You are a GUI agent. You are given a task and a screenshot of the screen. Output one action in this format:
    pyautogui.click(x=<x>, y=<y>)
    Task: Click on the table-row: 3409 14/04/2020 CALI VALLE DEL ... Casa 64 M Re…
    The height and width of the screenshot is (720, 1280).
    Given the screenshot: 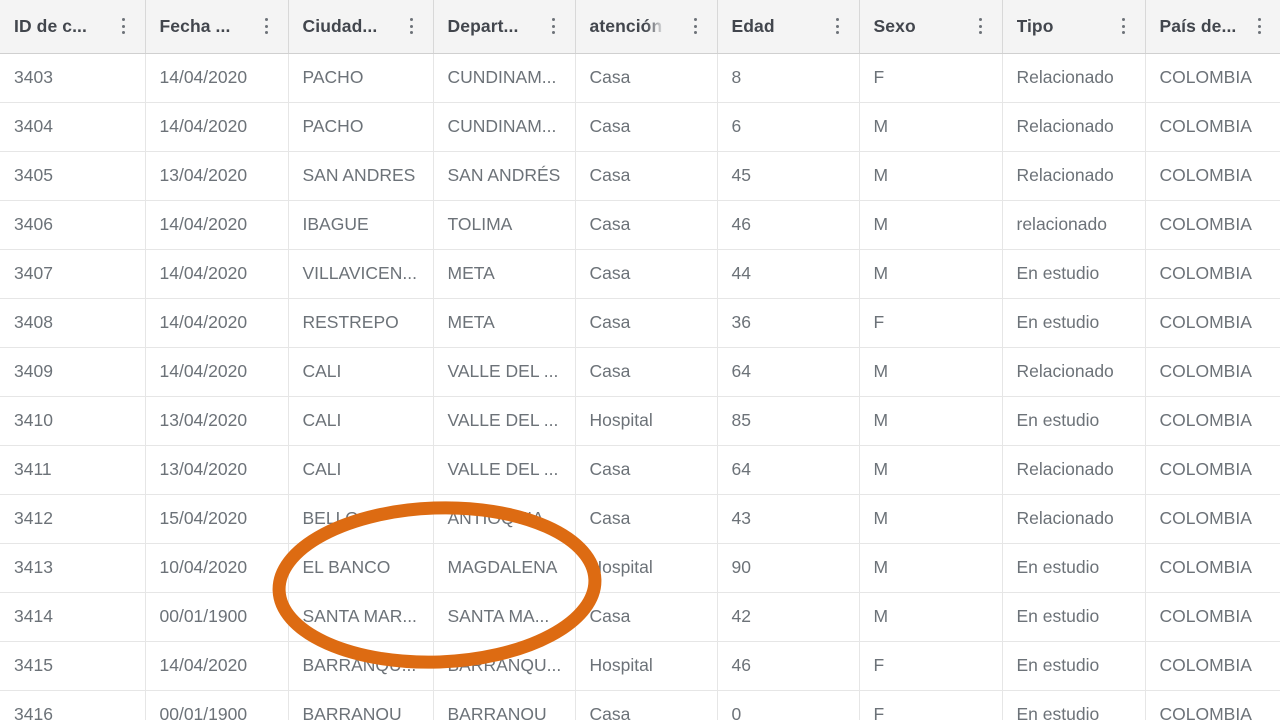 What is the action you would take?
    pyautogui.click(x=640, y=372)
    